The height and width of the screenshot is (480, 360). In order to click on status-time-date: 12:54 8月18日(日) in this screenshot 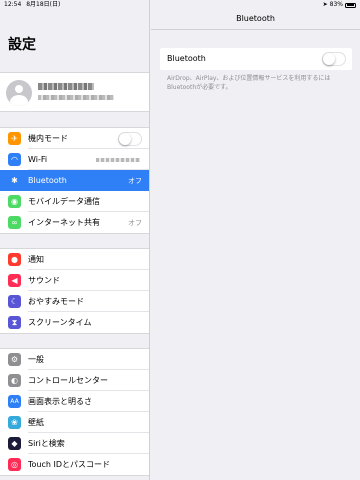, I will do `click(32, 5)`.